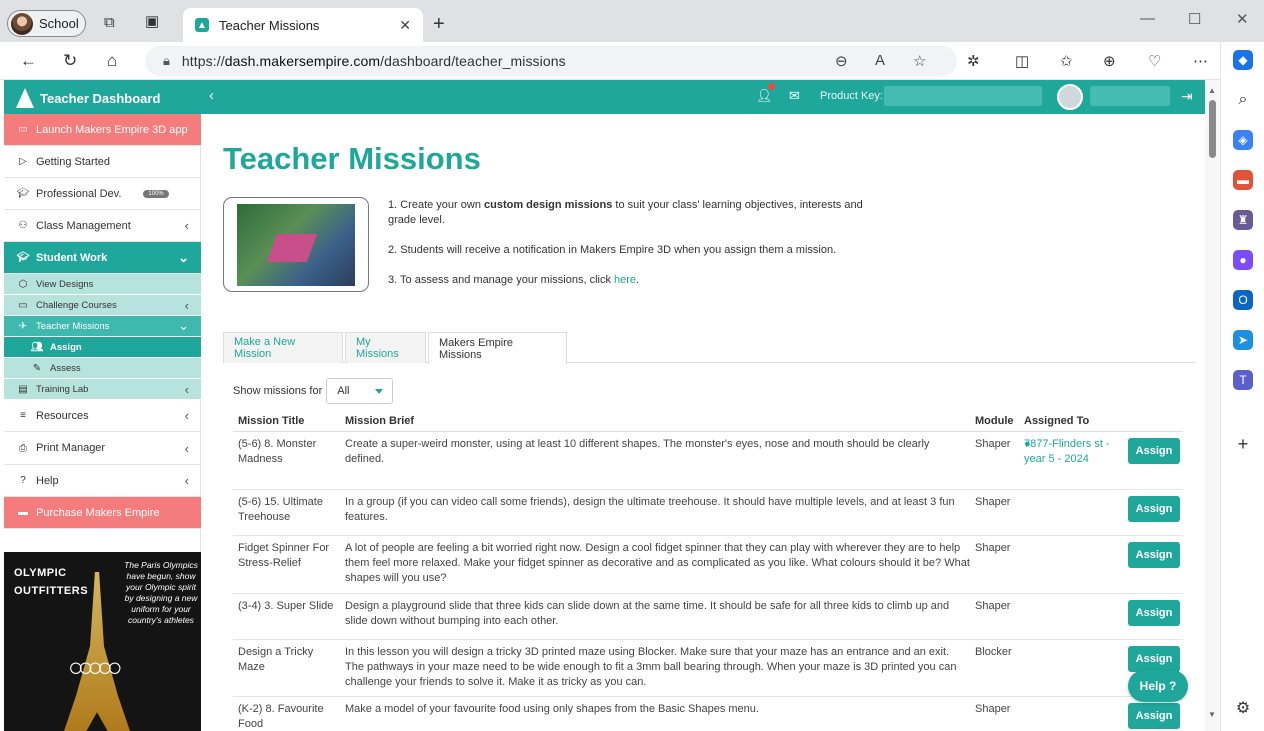 Image resolution: width=1264 pixels, height=731 pixels. Describe the element at coordinates (1243, 220) in the screenshot. I see `games-icon: ♜` at that location.